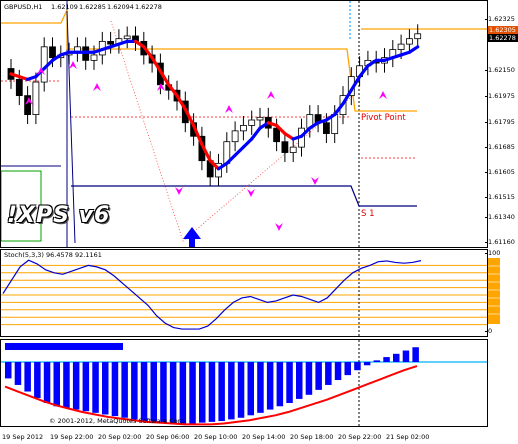 The height and width of the screenshot is (444, 518). Describe the element at coordinates (408, 437) in the screenshot. I see `time-label: 21 Sep 02:00` at that location.